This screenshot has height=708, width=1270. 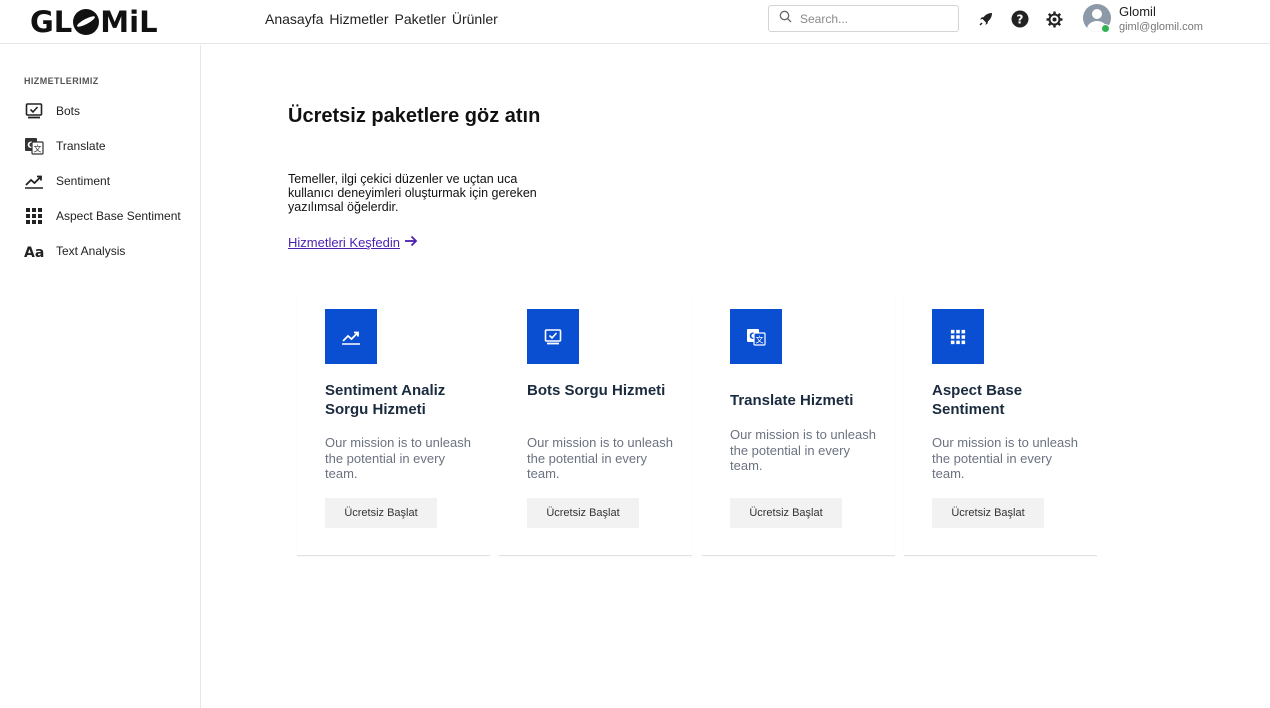 I want to click on main-nav: Anasayfa Hizmetler Paketler Ürünler, so click(x=381, y=19).